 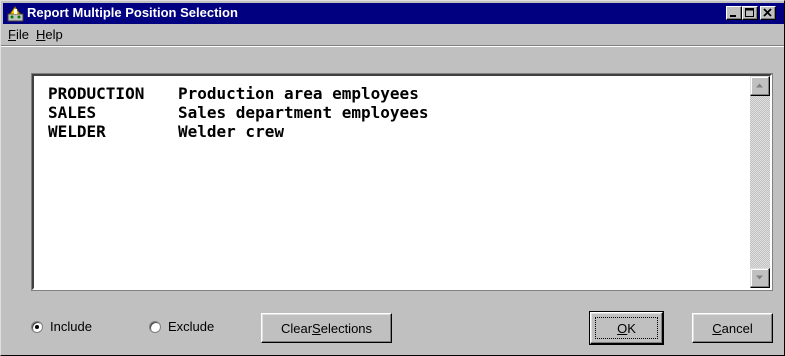 I want to click on menu-file: File, so click(x=18, y=34).